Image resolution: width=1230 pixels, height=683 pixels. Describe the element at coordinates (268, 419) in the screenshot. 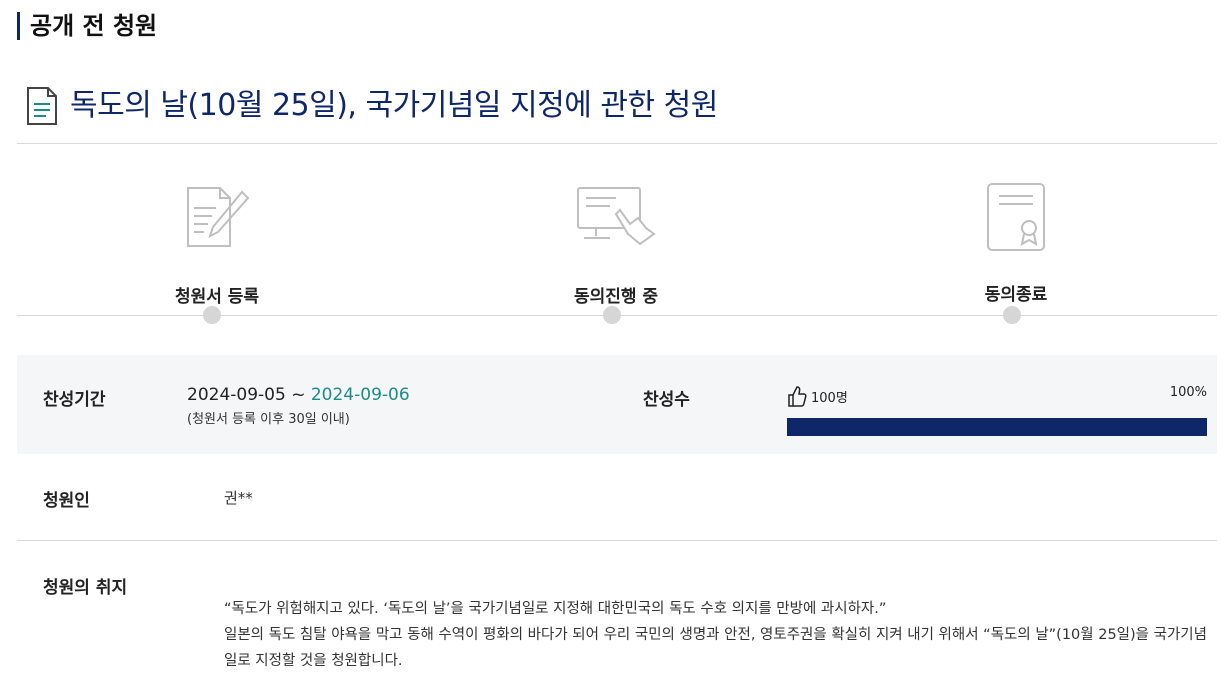

I see `period-note: (청원서 등록 이후 30일 이내)` at that location.